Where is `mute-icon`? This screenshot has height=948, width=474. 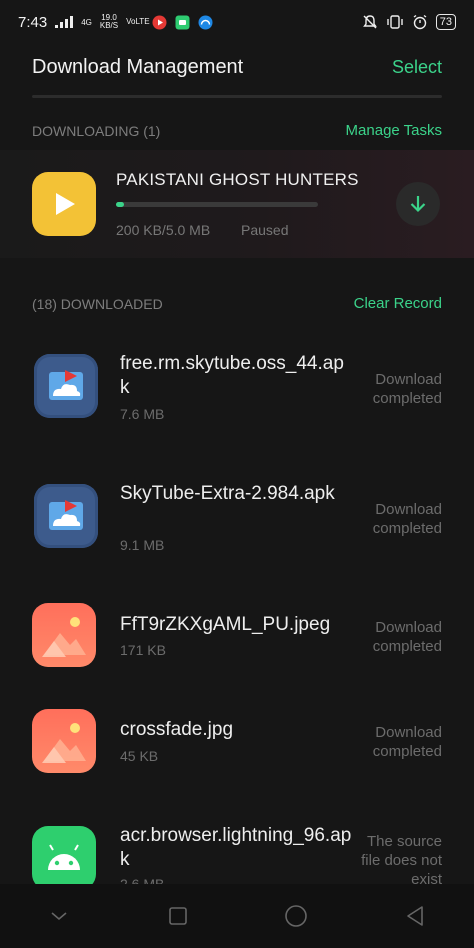
mute-icon is located at coordinates (370, 22).